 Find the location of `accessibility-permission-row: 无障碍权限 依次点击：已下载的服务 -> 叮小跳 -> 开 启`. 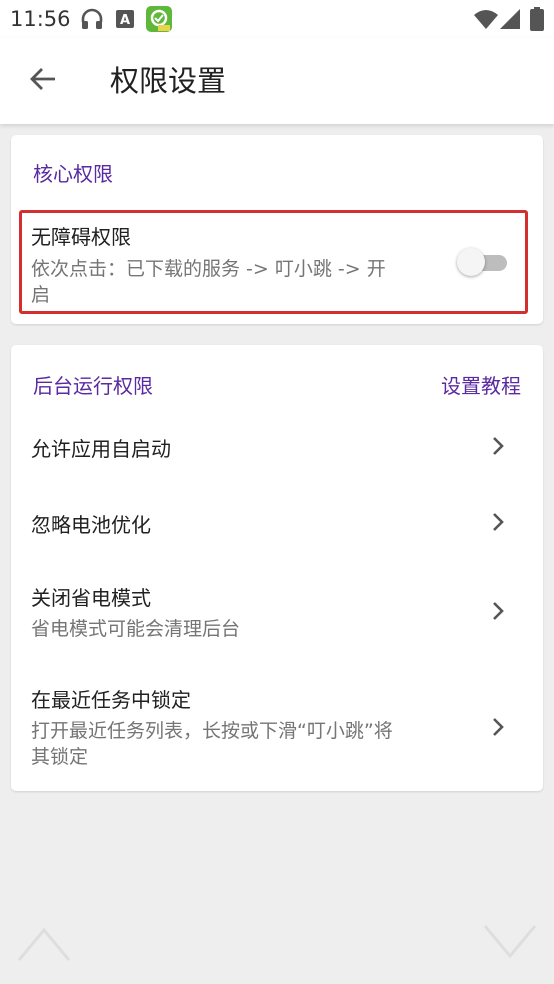

accessibility-permission-row: 无障碍权限 依次点击：已下载的服务 -> 叮小跳 -> 开 启 is located at coordinates (273, 262).